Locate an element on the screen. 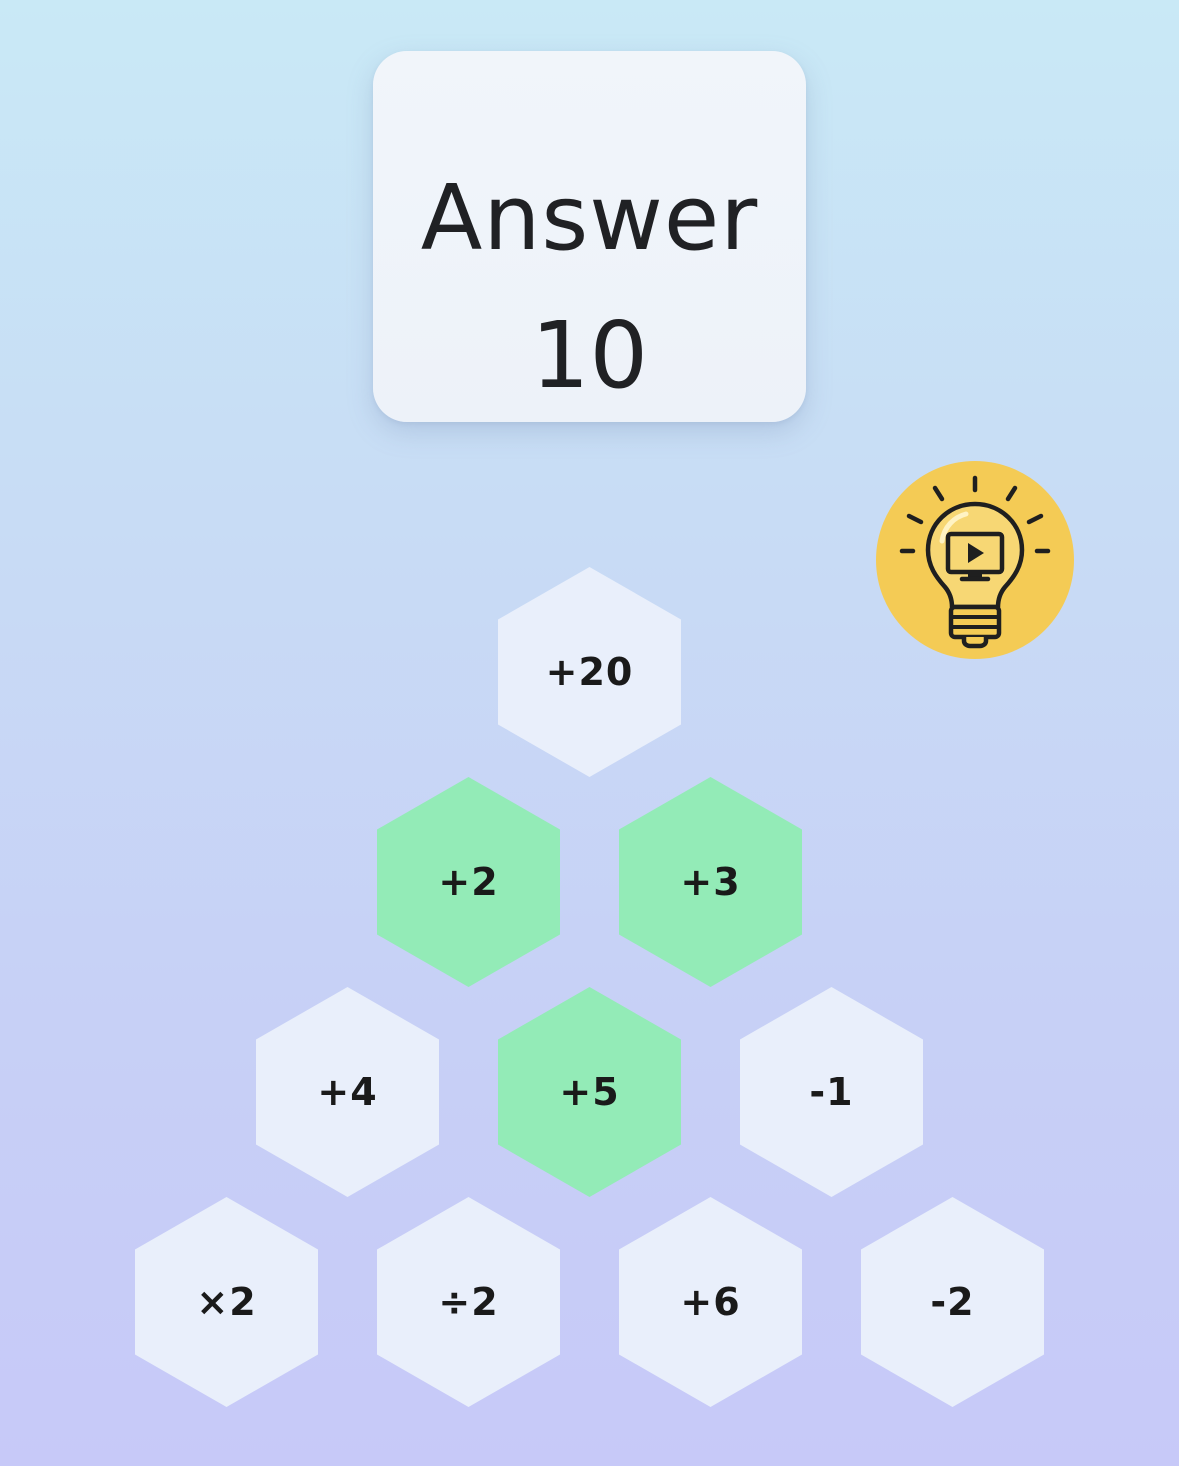 The height and width of the screenshot is (1466, 1179). hex-tile: +20 is located at coordinates (589, 672).